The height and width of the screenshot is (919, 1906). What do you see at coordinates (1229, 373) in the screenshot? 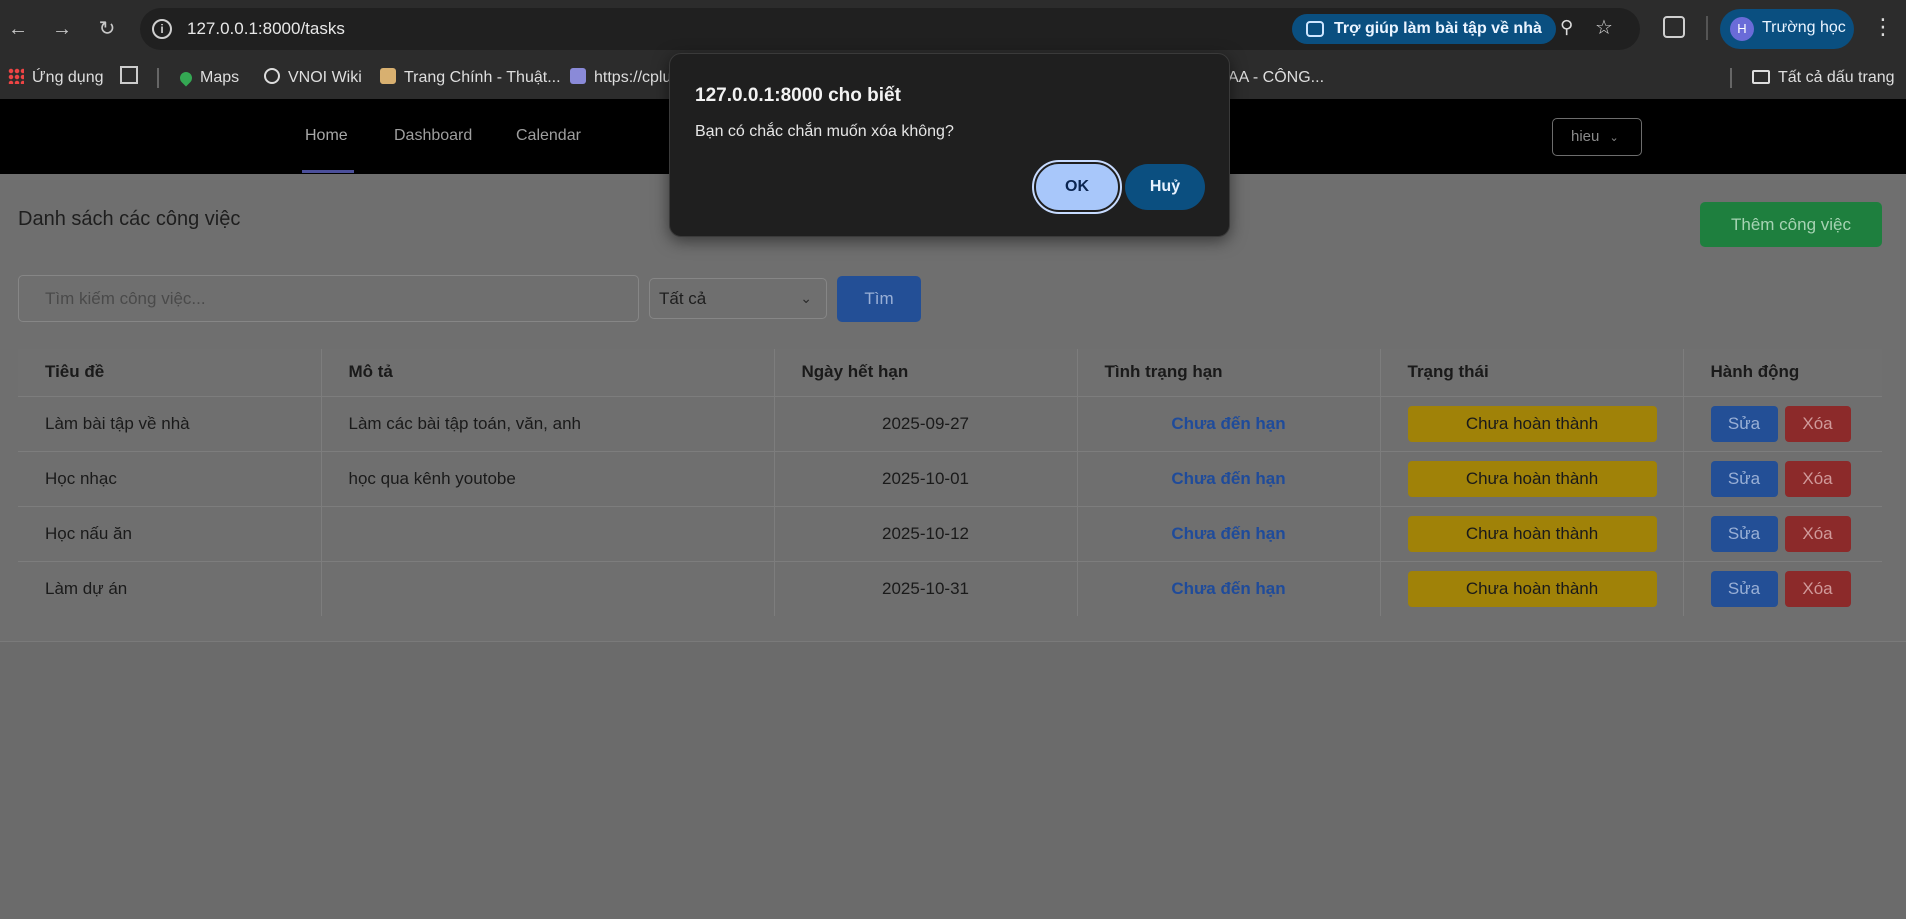
I see `column-header: Tình trạng hạn` at bounding box center [1229, 373].